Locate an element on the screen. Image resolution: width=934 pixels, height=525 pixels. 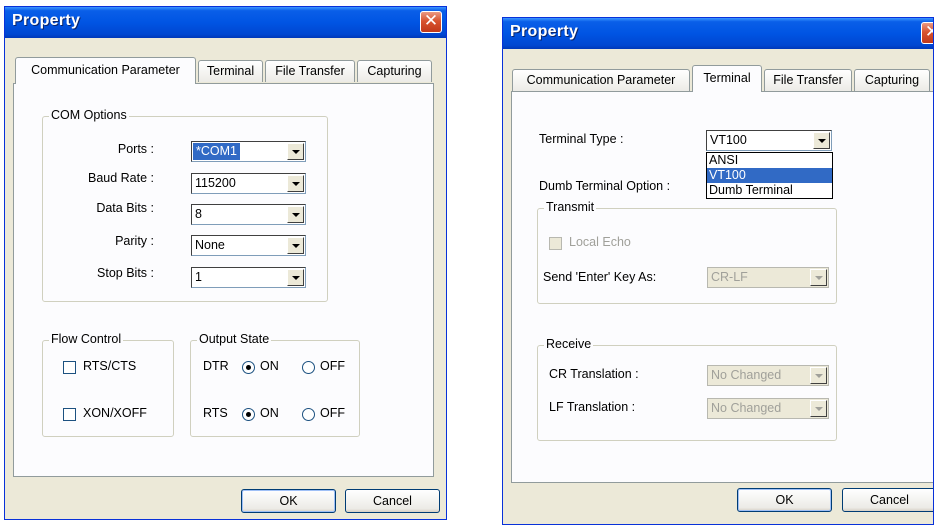
send-enter-label: Send 'Enter' Key As: is located at coordinates (600, 277).